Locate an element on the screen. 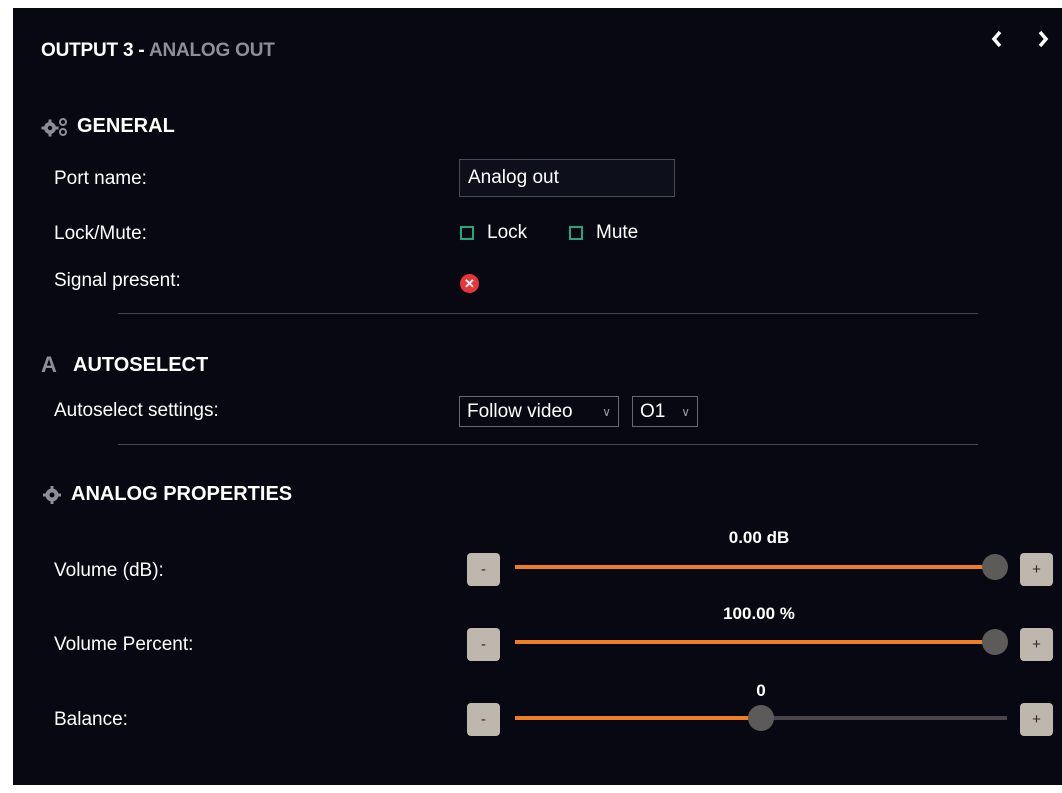 The width and height of the screenshot is (1062, 793). volume-percent-slider-track is located at coordinates (761, 642).